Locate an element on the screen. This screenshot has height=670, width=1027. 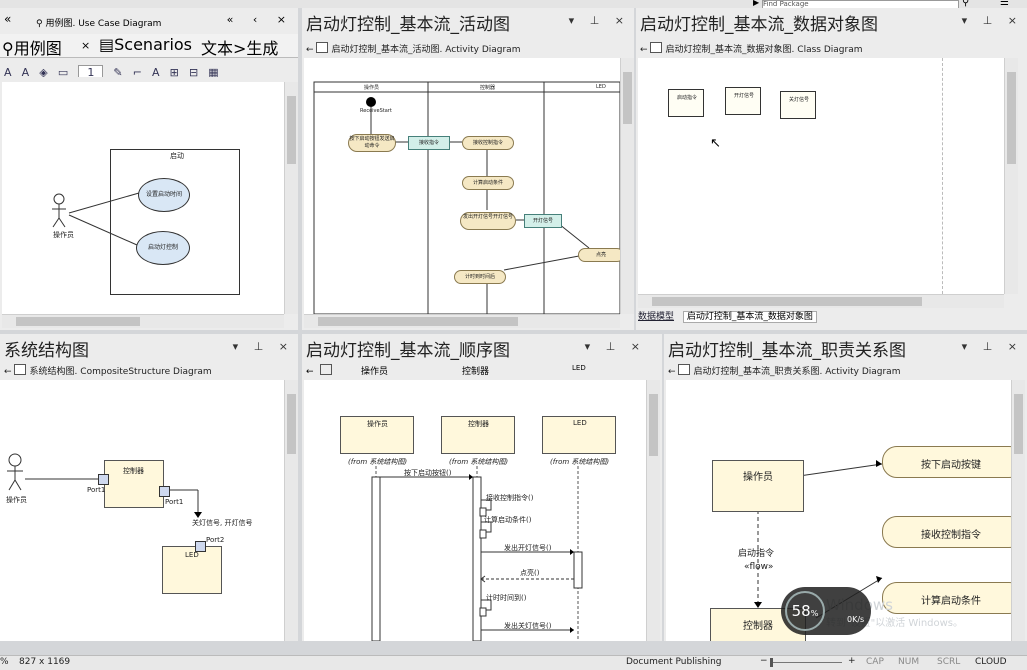
status-page-size: 827 x 1169 is located at coordinates (45, 662).